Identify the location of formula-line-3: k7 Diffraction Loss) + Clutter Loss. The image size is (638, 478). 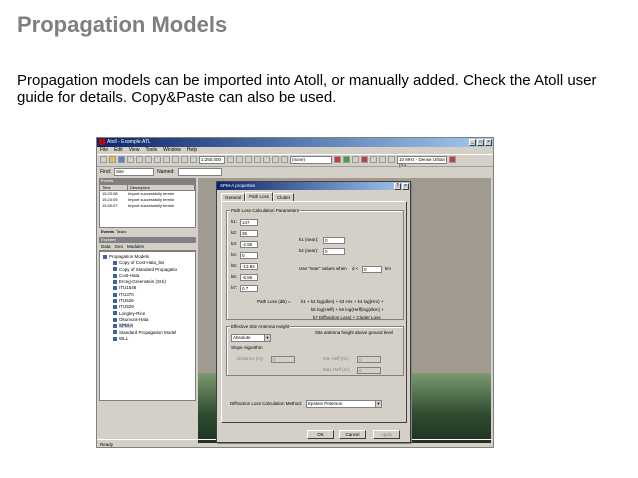
(347, 317).